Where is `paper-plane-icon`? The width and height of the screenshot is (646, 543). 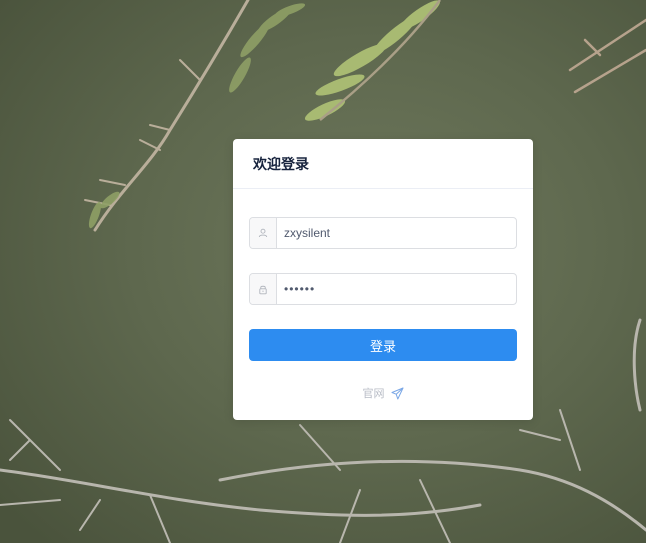
paper-plane-icon is located at coordinates (397, 393).